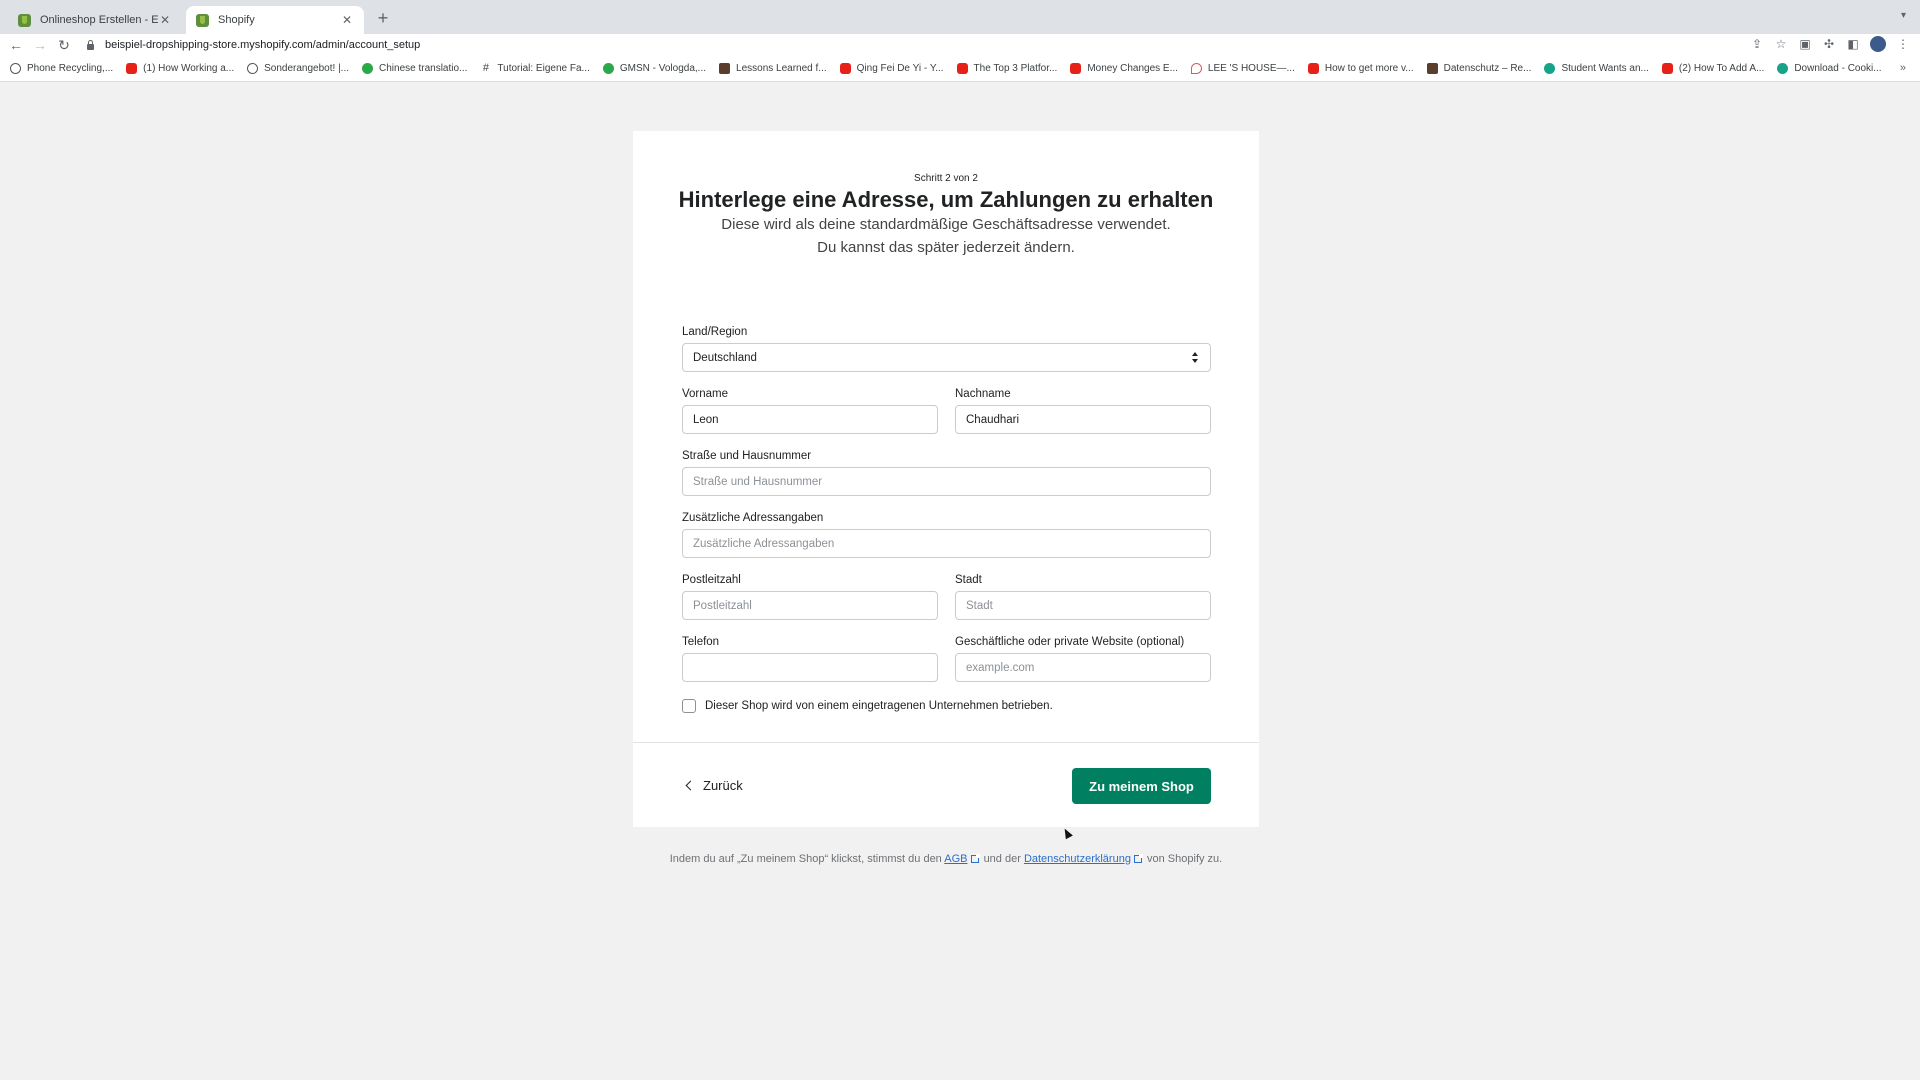 Image resolution: width=1920 pixels, height=1080 pixels. What do you see at coordinates (946, 543) in the screenshot?
I see `address2-input: Zusätzliche Adressangaben` at bounding box center [946, 543].